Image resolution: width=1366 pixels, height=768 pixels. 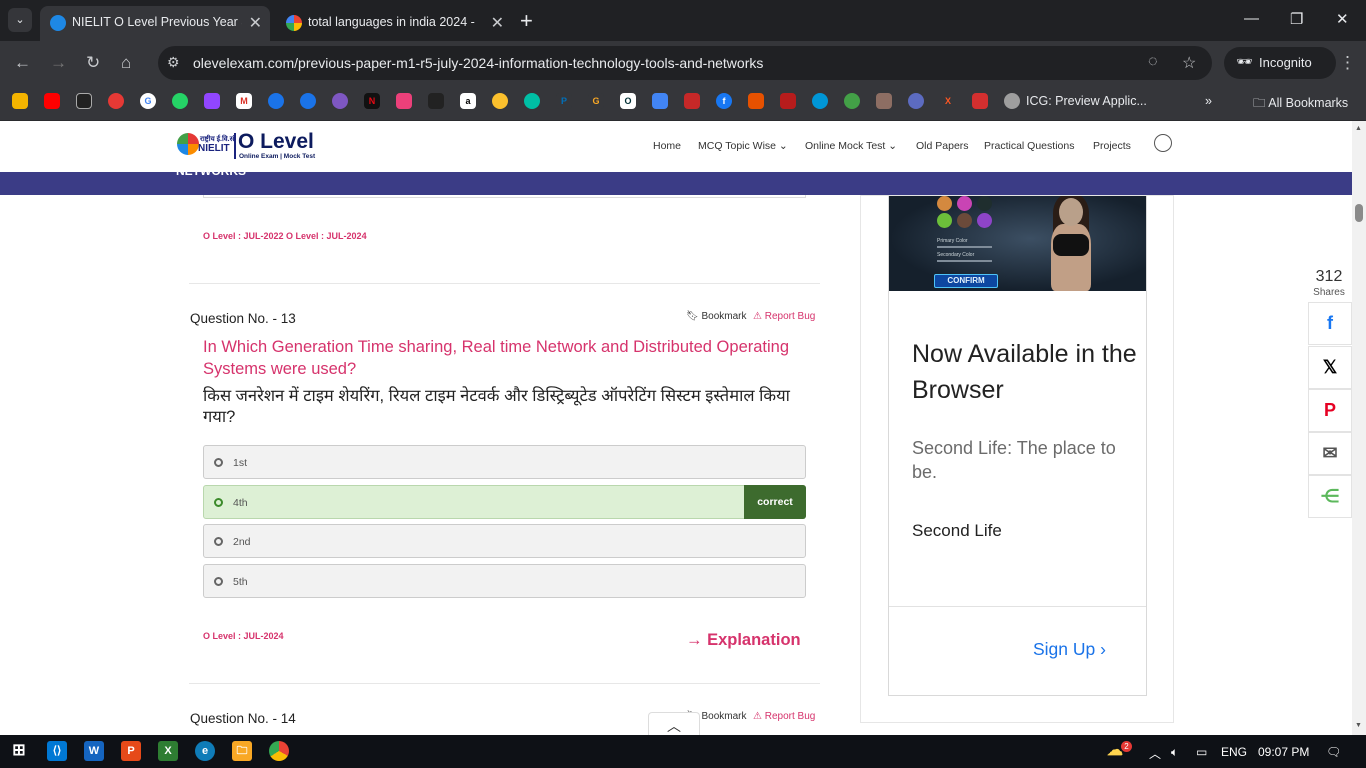 What do you see at coordinates (1358, 128) in the screenshot?
I see `scroll-up-arrow-icon: ▲` at bounding box center [1358, 128].